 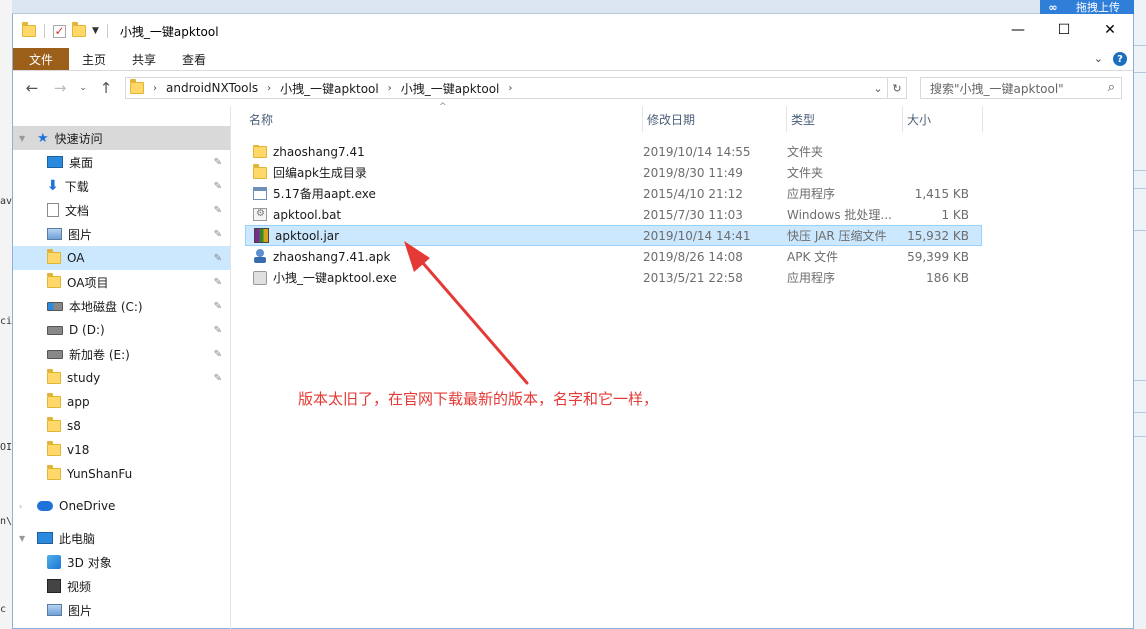 I want to click on sidebar-item-3d-objects: 3D 对象, so click(x=121, y=562).